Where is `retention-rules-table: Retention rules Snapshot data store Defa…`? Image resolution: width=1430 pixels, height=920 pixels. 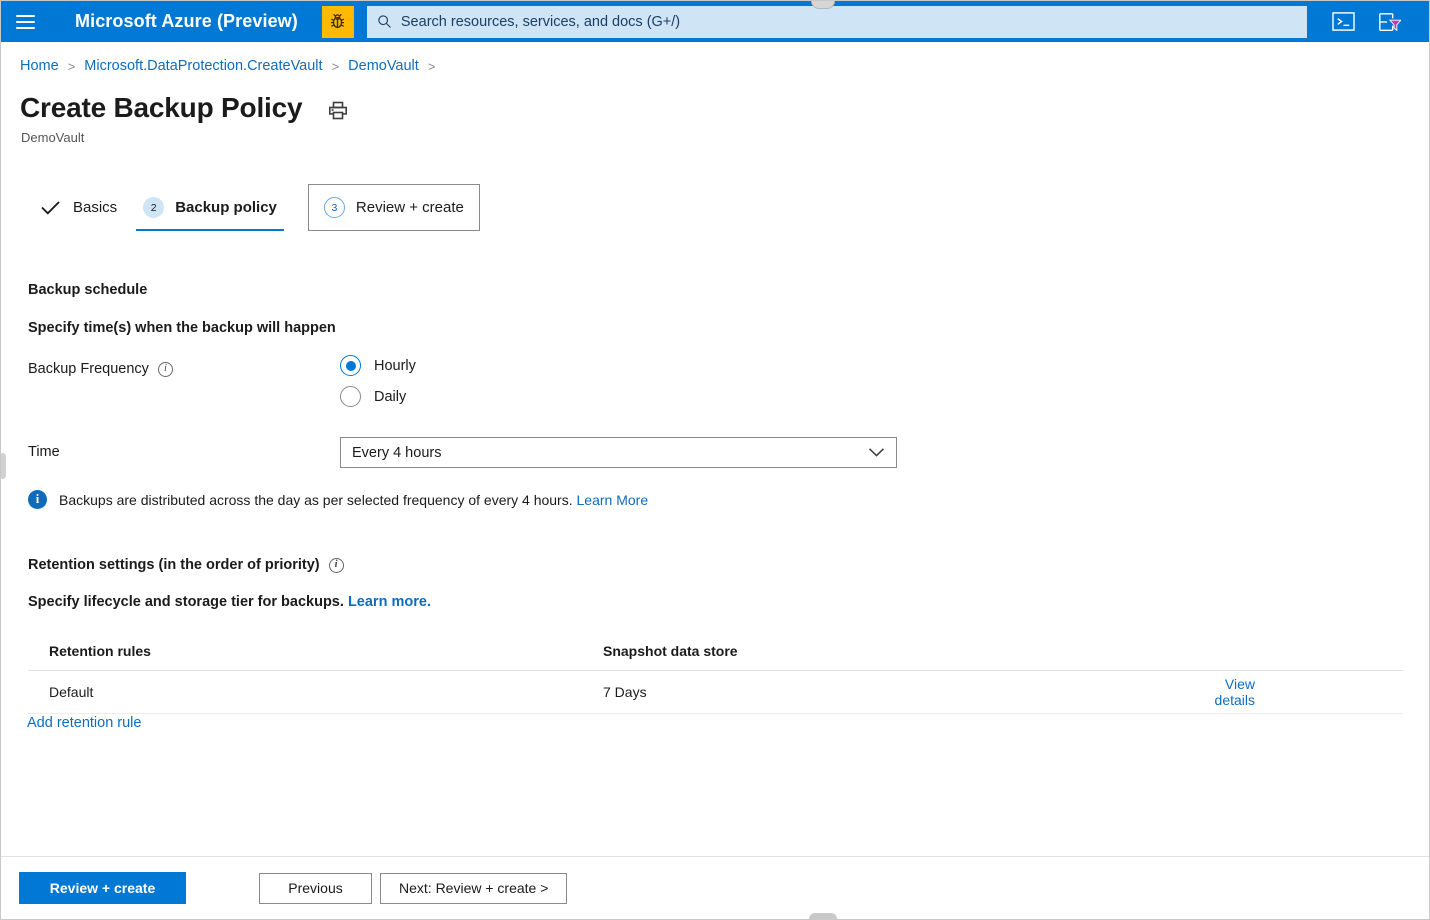 retention-rules-table: Retention rules Snapshot data store Defa… is located at coordinates (715, 672).